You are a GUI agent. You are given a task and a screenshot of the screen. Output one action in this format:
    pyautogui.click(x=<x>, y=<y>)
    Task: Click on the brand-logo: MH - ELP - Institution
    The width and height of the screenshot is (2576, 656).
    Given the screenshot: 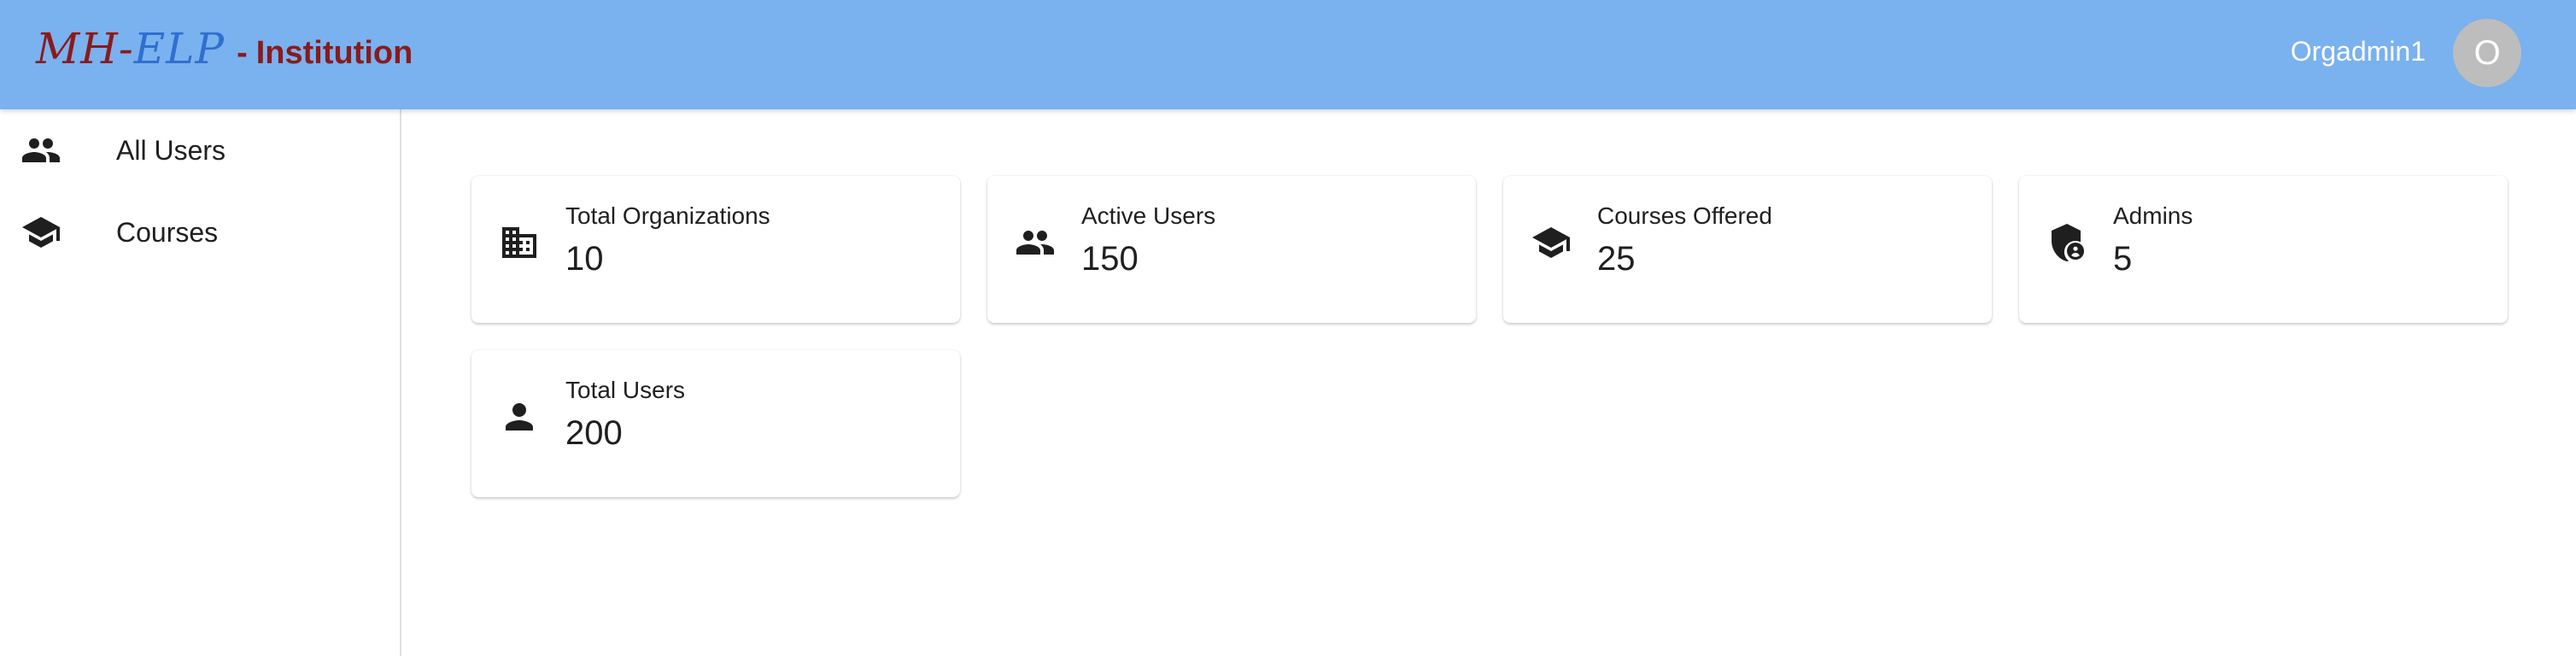 What is the action you would take?
    pyautogui.click(x=224, y=48)
    